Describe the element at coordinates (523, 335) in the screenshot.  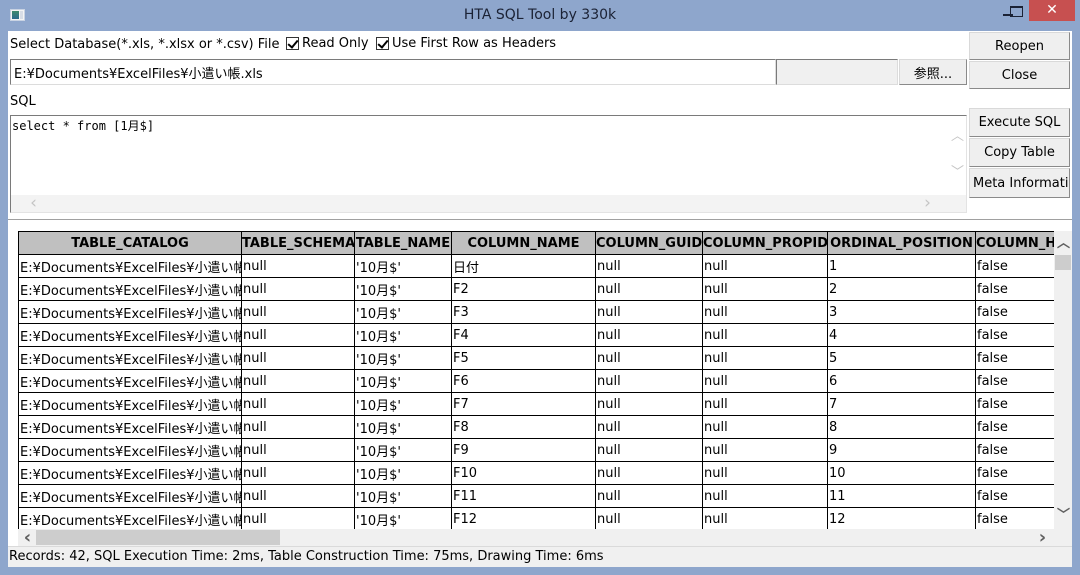
I see `table-cell: F4` at that location.